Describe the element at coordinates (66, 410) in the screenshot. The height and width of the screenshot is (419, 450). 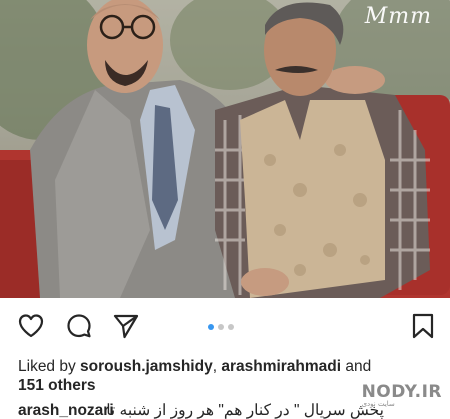
I see `caption-username: arash_nozari` at that location.